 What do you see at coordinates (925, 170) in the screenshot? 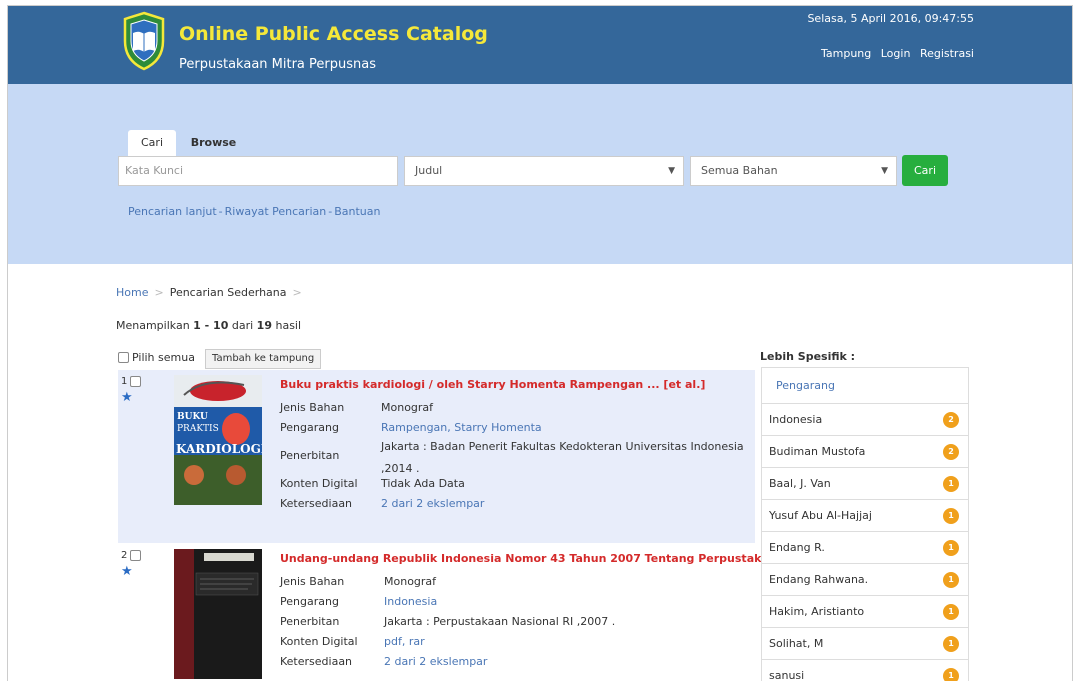
I see `search-button: Cari` at bounding box center [925, 170].